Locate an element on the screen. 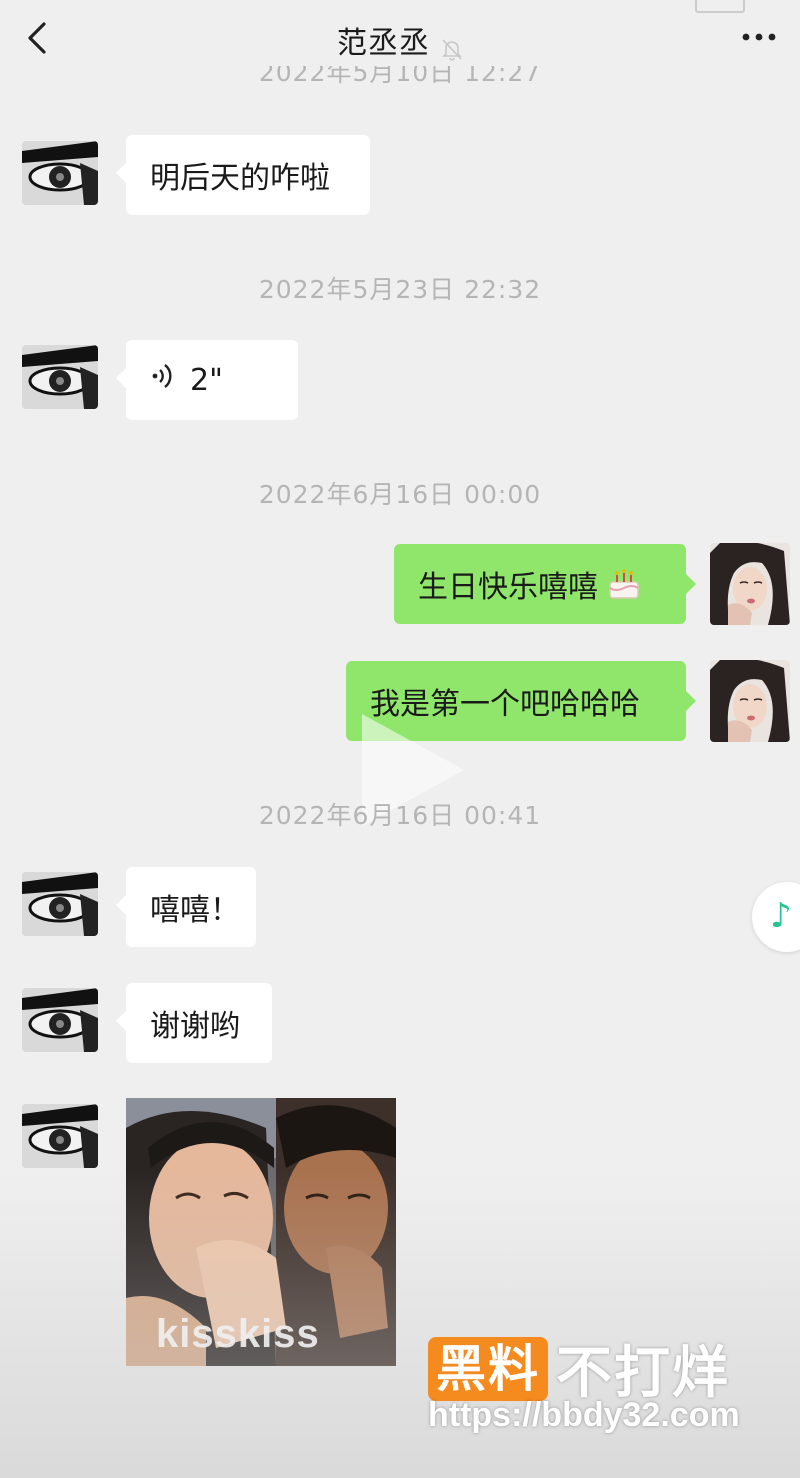  voice-duration: 2" is located at coordinates (206, 380).